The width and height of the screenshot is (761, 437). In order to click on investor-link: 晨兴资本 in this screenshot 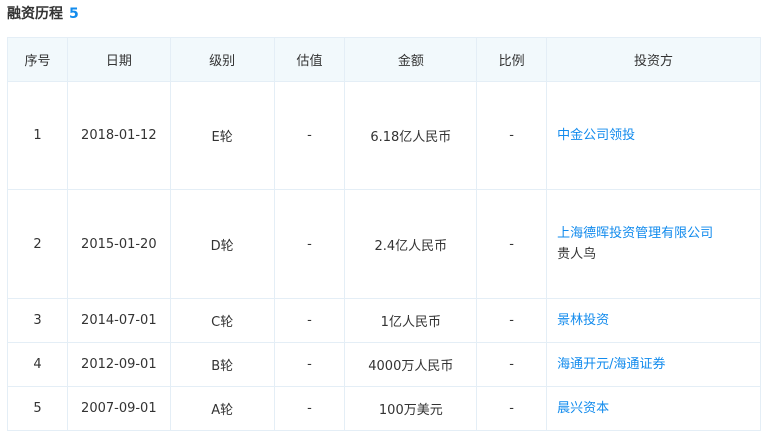, I will do `click(656, 408)`.